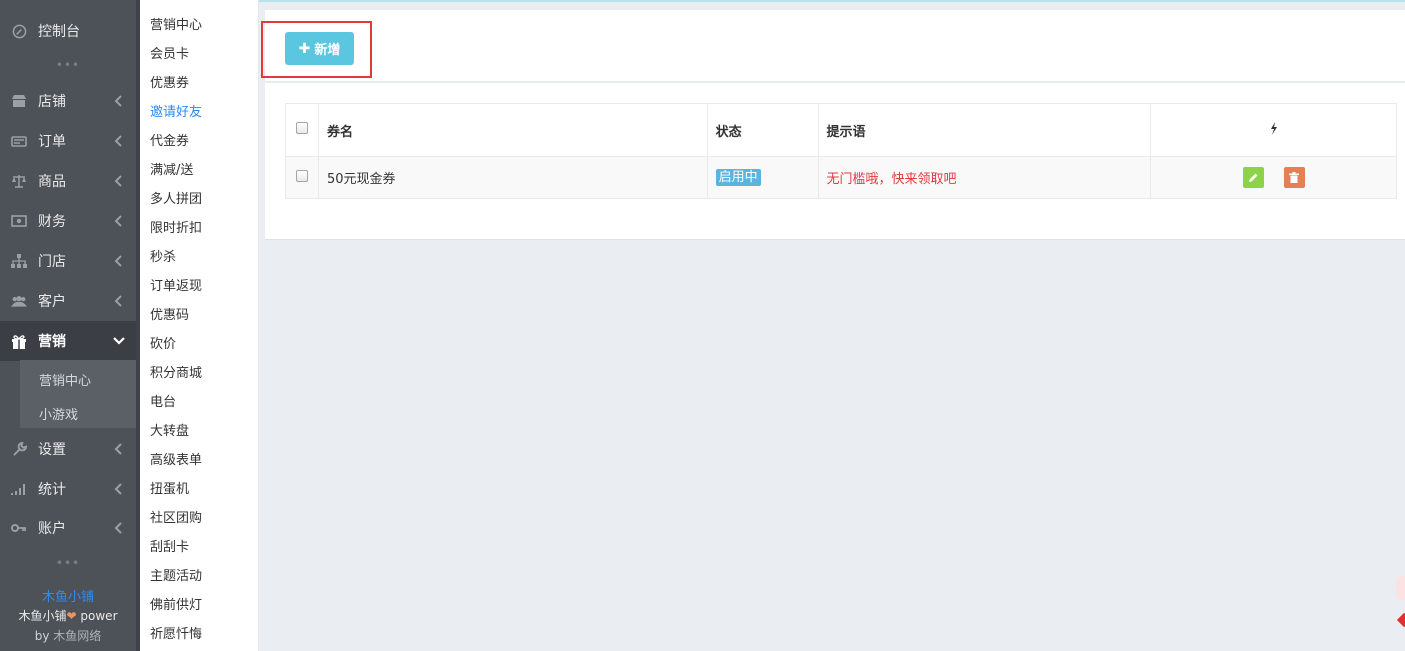  Describe the element at coordinates (1273, 177) in the screenshot. I see `actions-cell` at that location.